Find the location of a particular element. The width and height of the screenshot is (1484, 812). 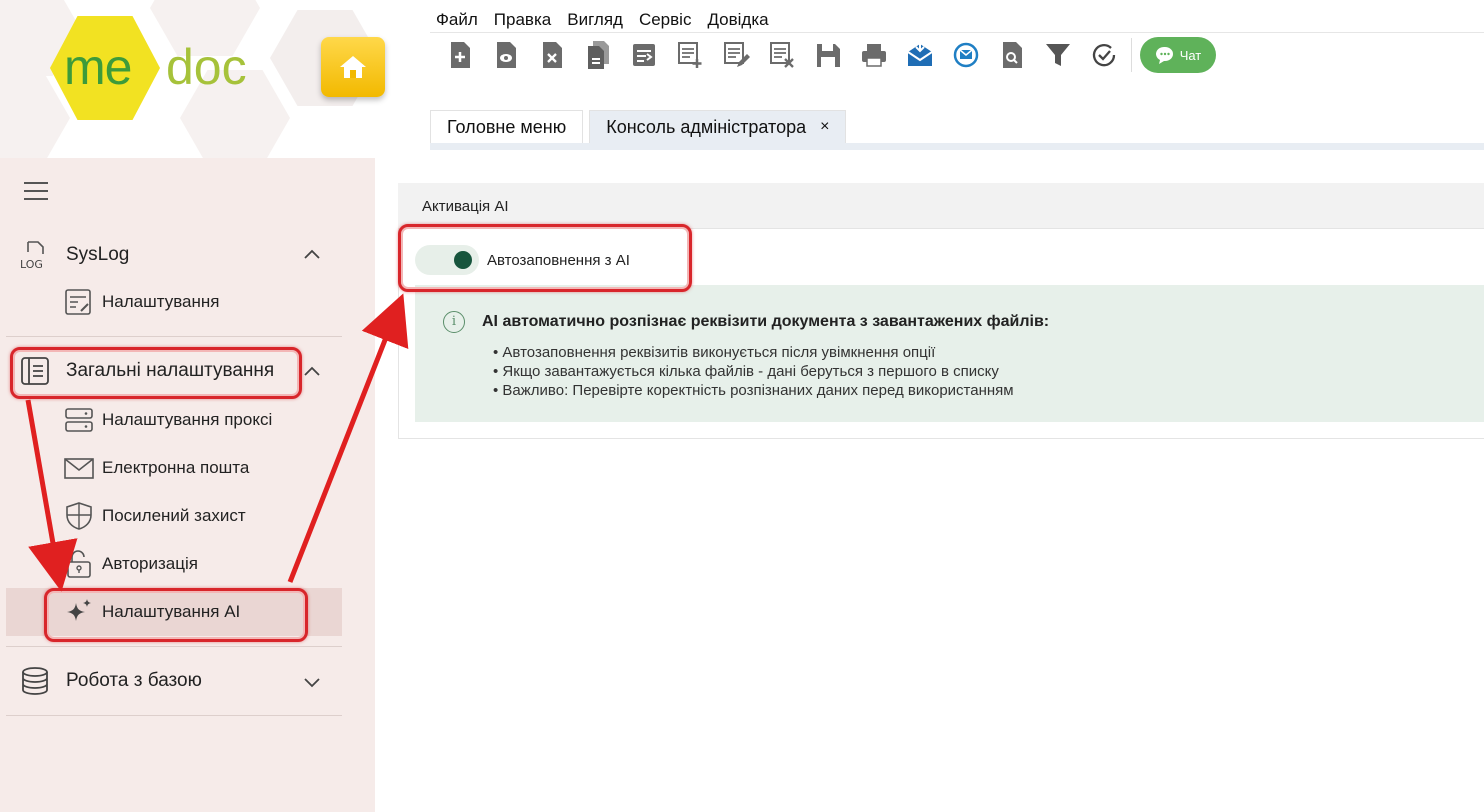

ai-autofill-toggle-row: Автозаповнення з AI is located at coordinates (522, 260).